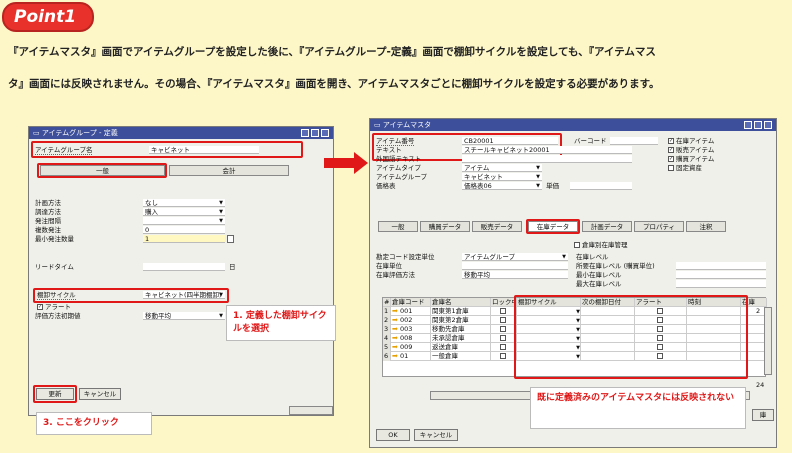  I want to click on planning-method-select: なし ▼, so click(184, 203).